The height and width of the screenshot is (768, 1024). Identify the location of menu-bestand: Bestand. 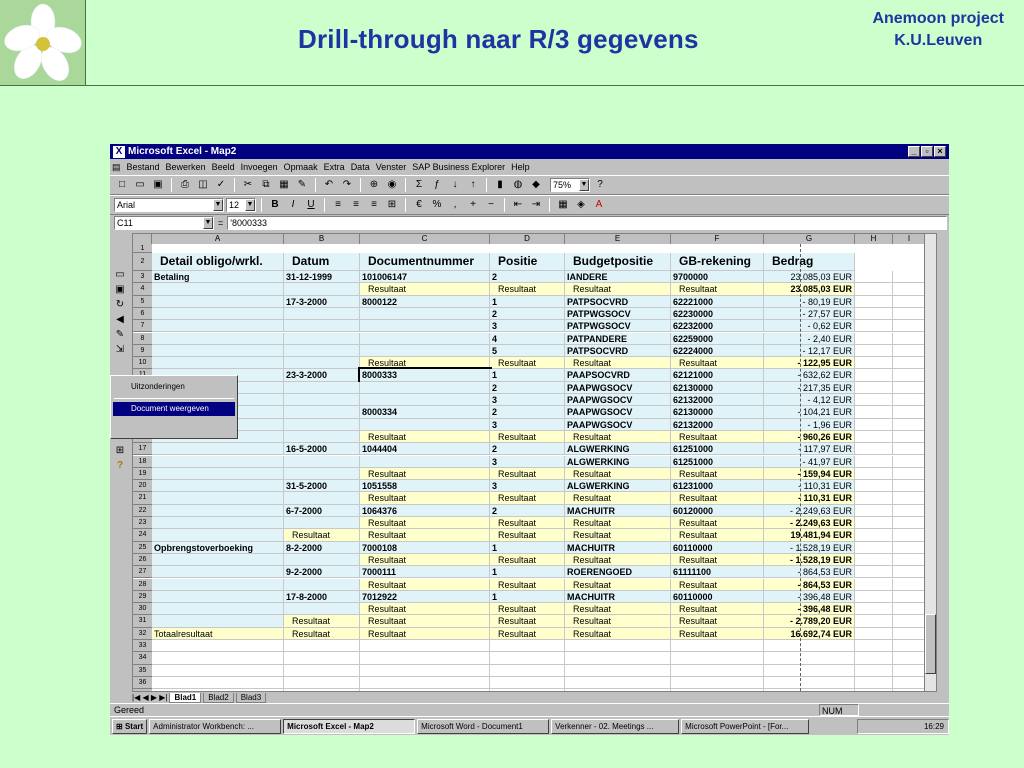
(143, 167).